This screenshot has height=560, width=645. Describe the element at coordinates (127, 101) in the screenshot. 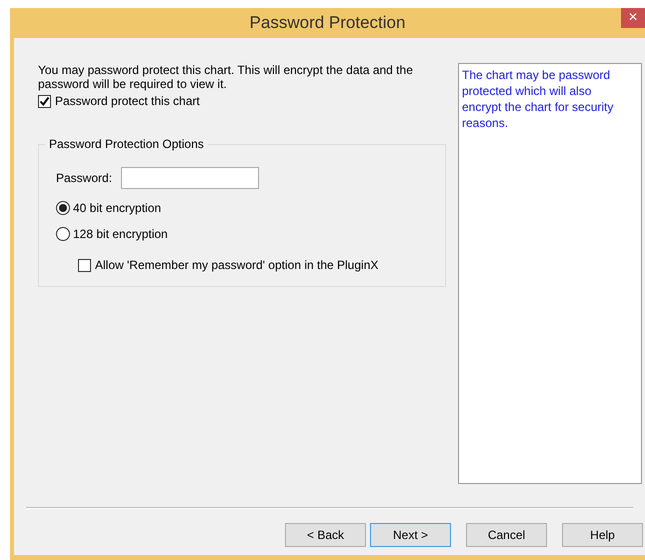

I see `checkbox-label: Password protect this chart` at that location.